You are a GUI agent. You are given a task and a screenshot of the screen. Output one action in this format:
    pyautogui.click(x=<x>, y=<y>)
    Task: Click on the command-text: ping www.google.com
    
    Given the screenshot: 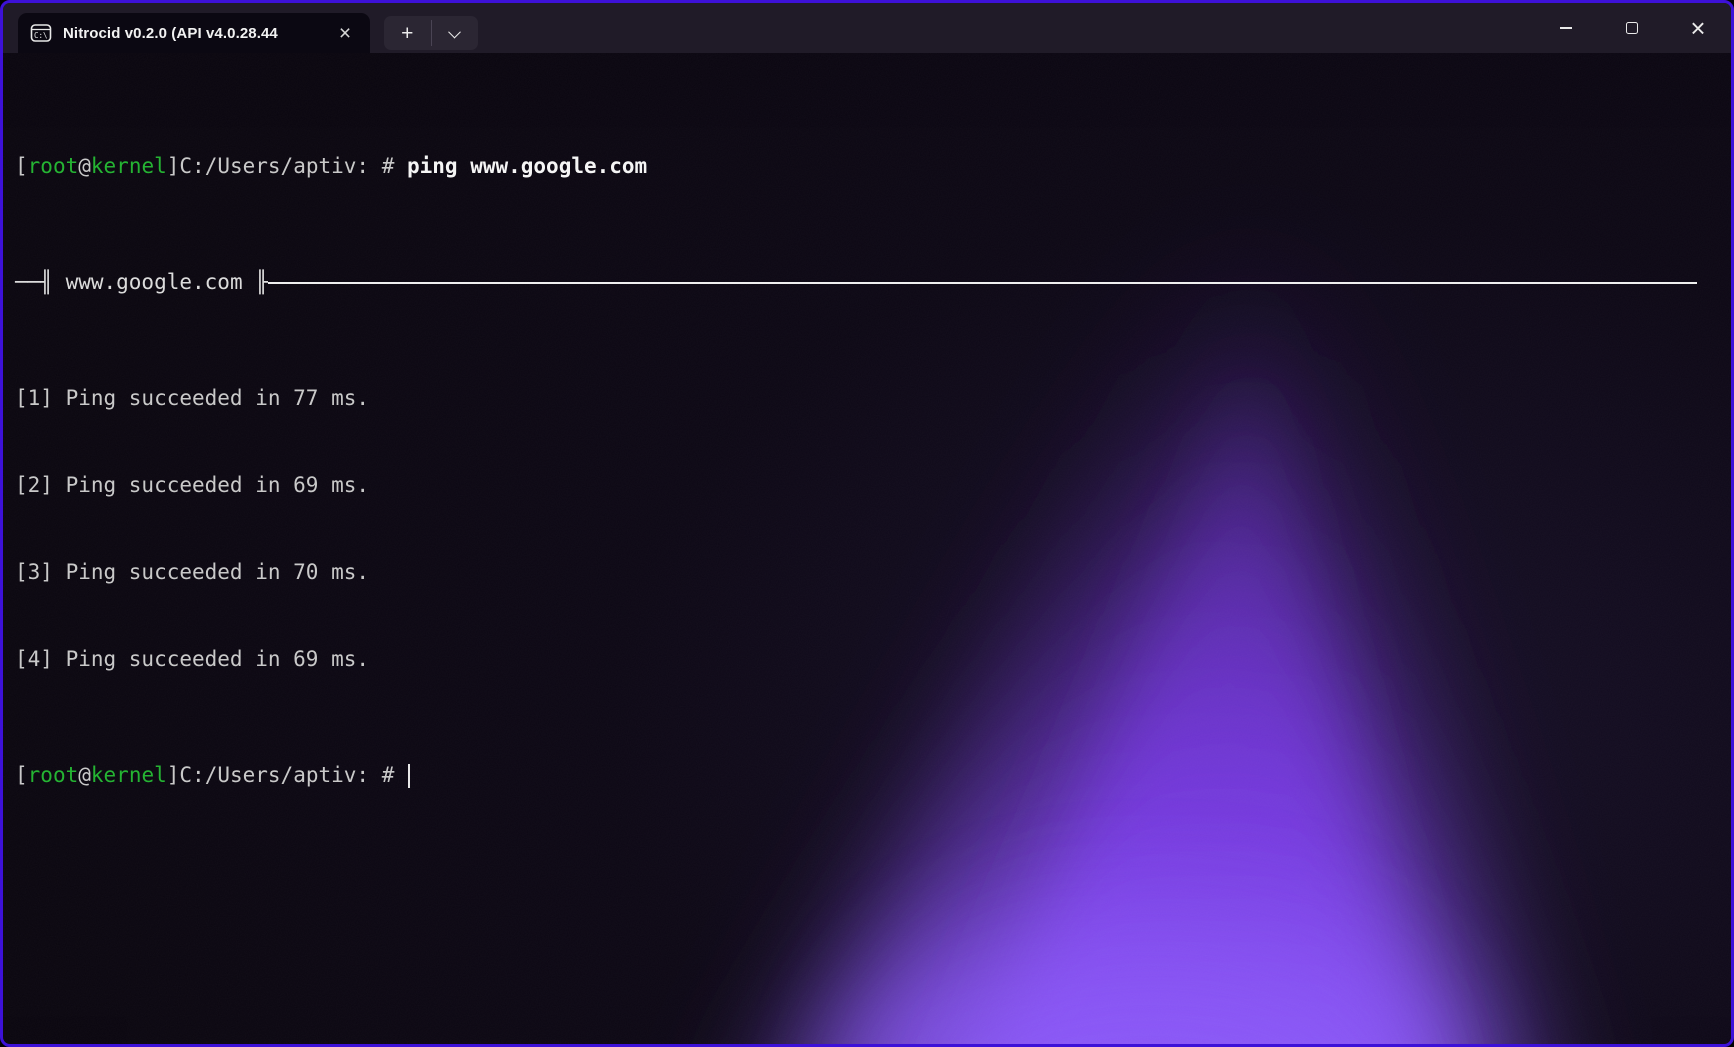 What is the action you would take?
    pyautogui.click(x=527, y=166)
    